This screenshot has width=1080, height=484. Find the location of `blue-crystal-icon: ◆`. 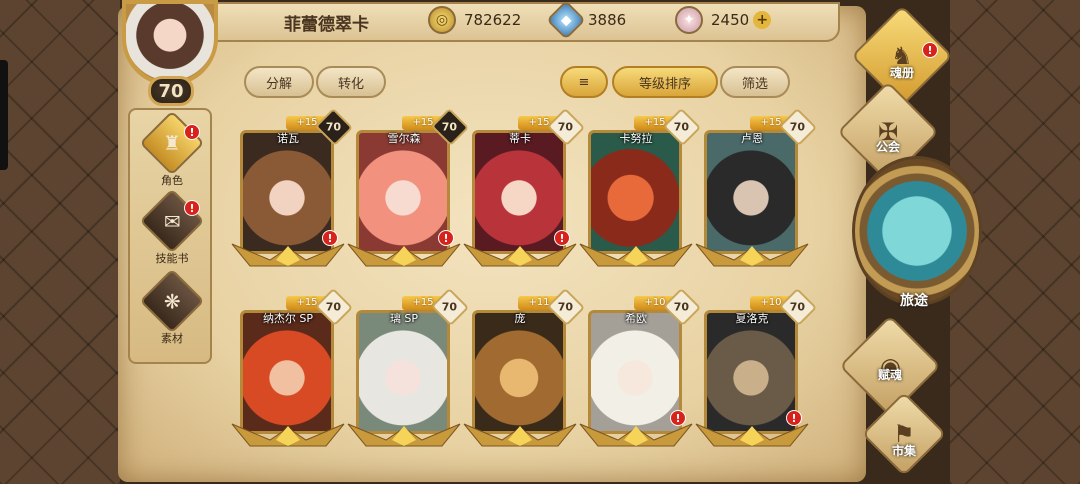

blue-crystal-icon: ◆ is located at coordinates (566, 20).